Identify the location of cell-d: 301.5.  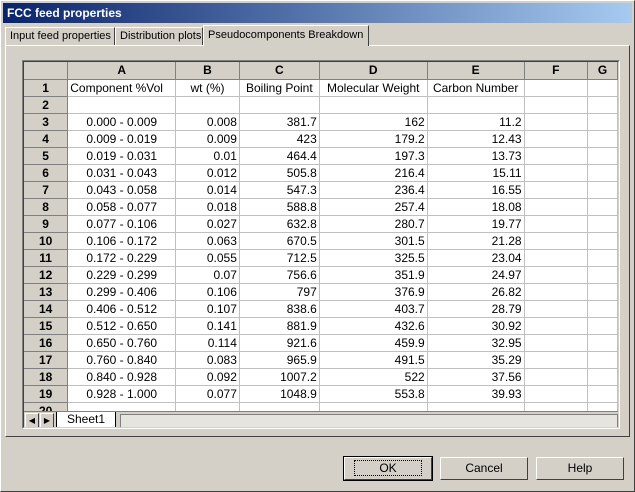
(373, 241).